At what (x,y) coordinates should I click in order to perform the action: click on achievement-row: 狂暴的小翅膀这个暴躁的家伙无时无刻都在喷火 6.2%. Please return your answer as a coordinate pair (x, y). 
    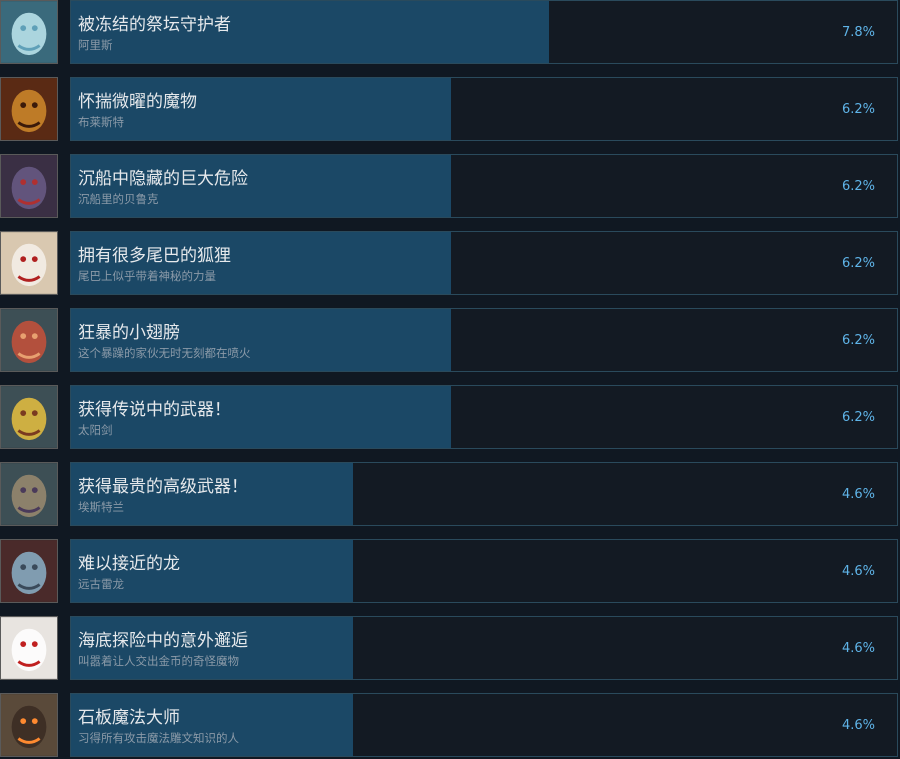
    Looking at the image, I should click on (450, 341).